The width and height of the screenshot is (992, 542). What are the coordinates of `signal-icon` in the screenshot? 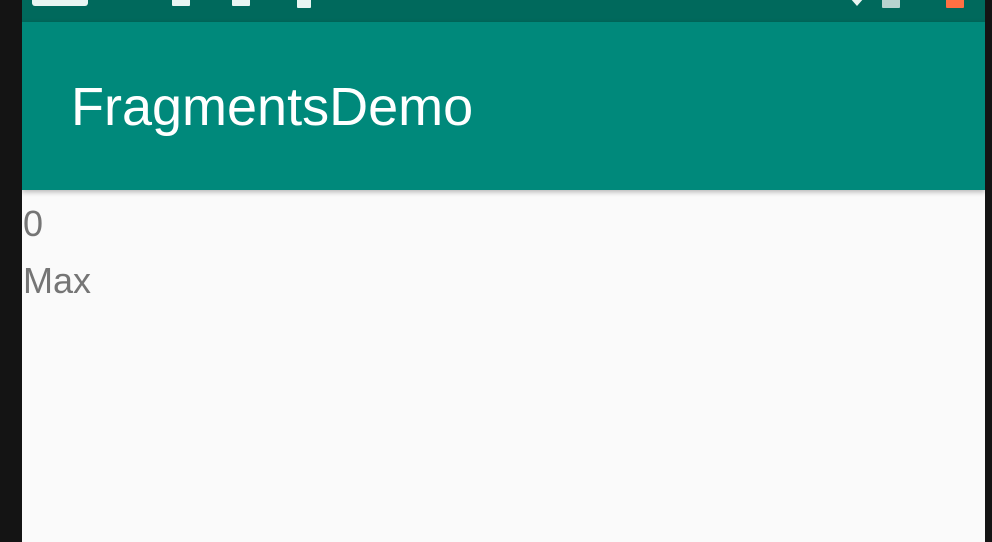 It's located at (891, 4).